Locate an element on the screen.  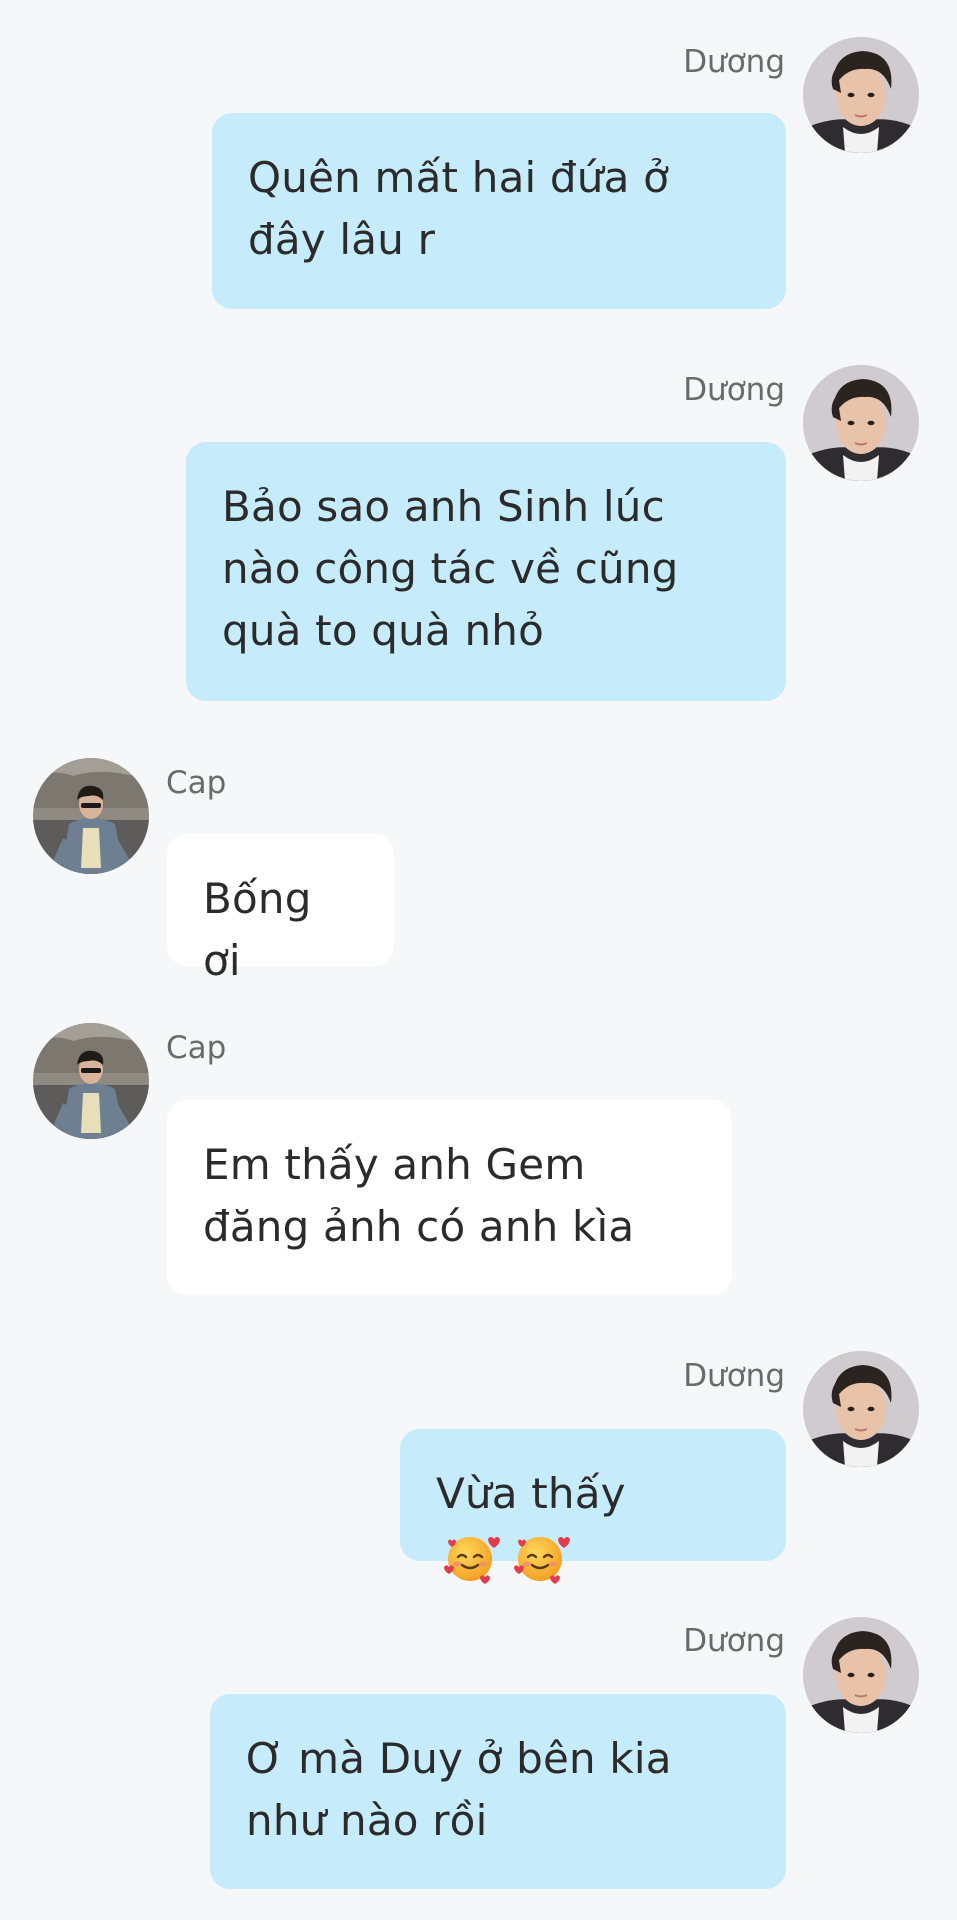
avatar-photo-icon is located at coordinates (861, 1675).